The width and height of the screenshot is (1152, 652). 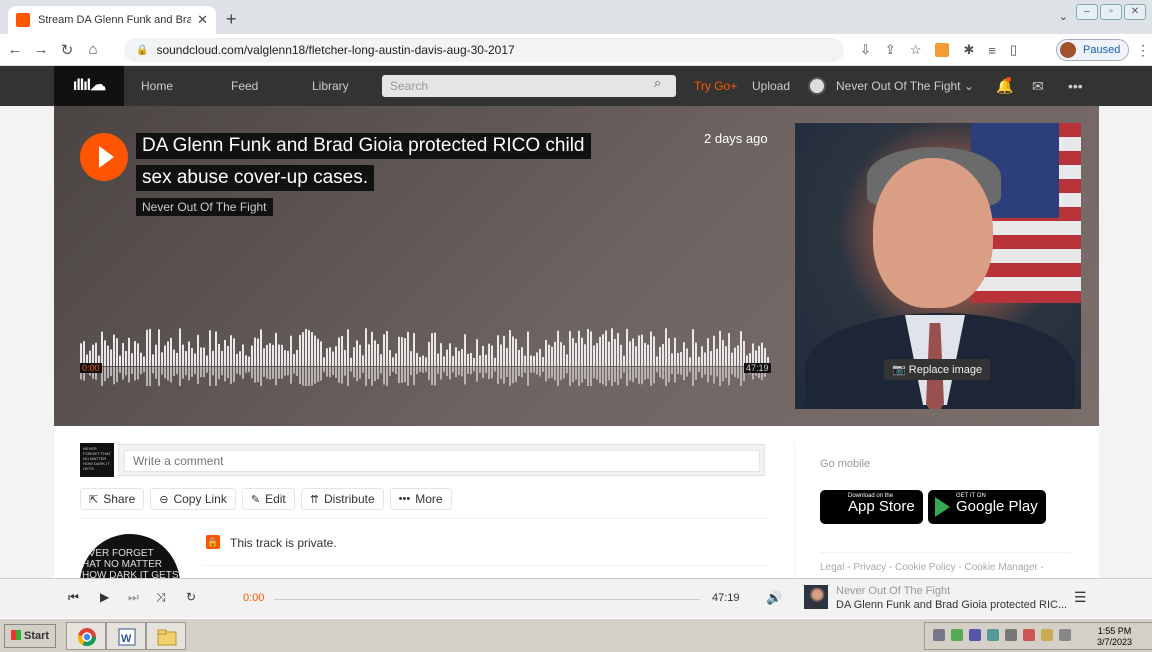 I want to click on new-tab-button: +, so click(x=231, y=19).